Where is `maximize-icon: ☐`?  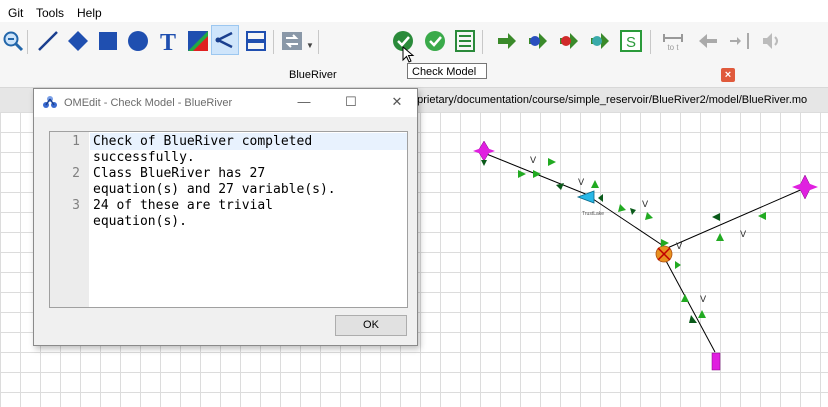
maximize-icon: ☐ is located at coordinates (351, 102).